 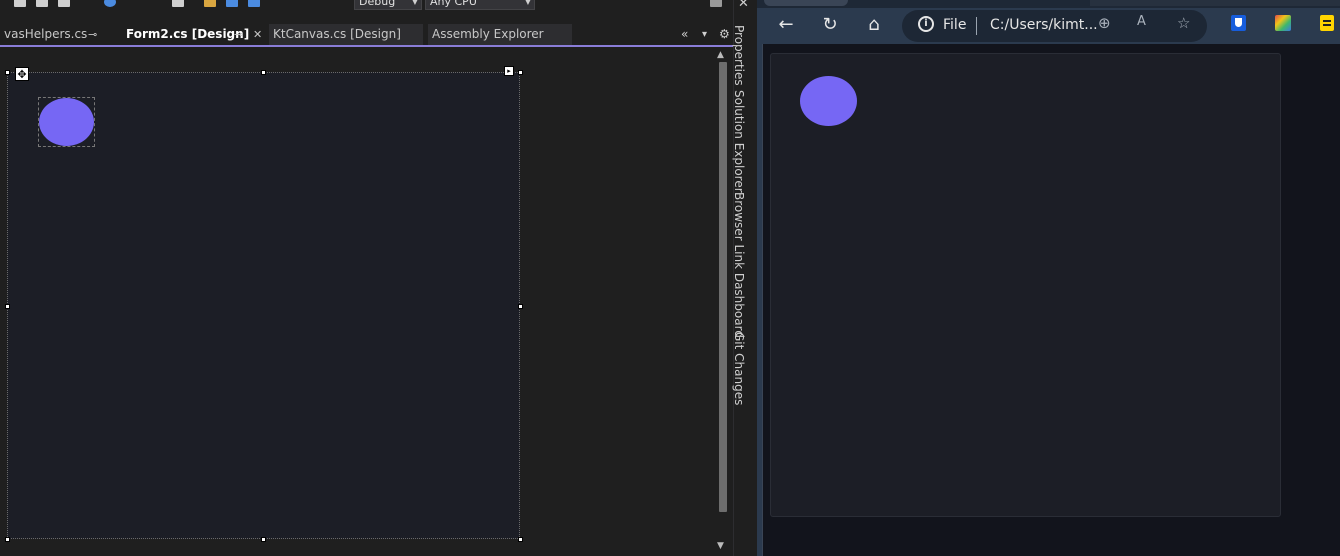 I want to click on scroll-tabs-icon: «, so click(x=684, y=34).